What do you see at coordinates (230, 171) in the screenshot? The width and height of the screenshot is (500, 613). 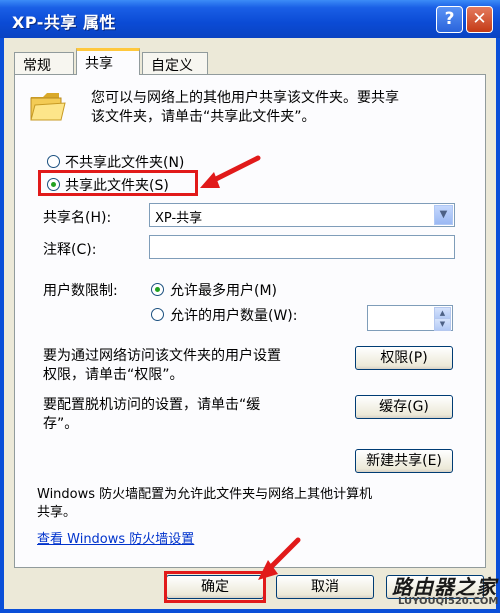 I see `arrow-to-share-option-icon` at bounding box center [230, 171].